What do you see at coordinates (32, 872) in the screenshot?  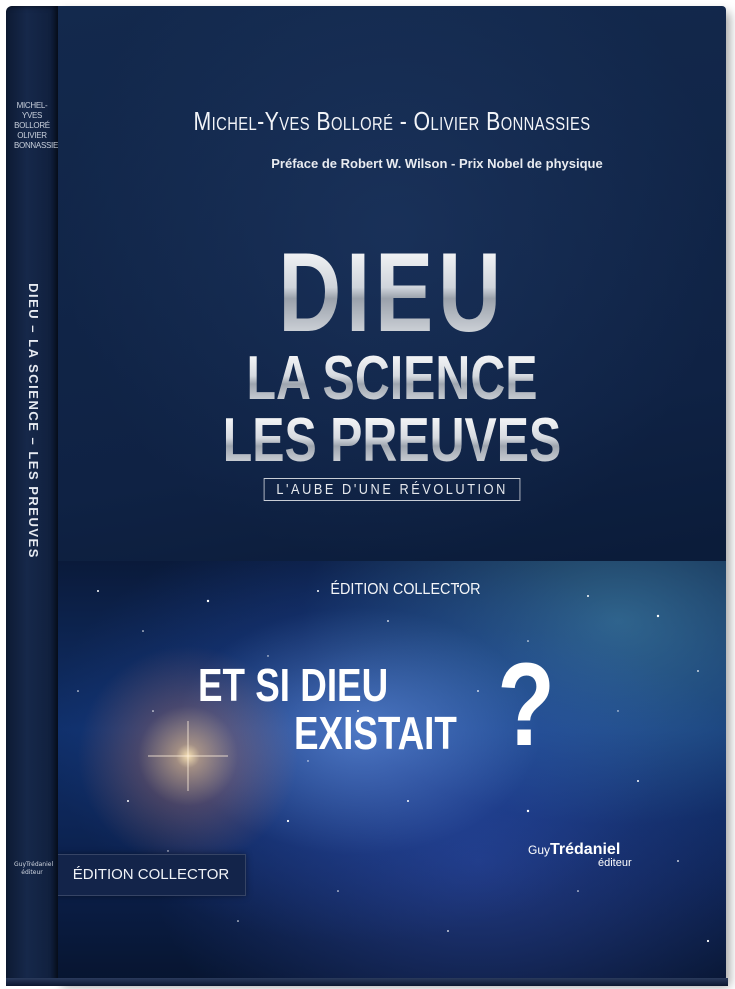 I see `spine-publisher-sub: éditeur` at bounding box center [32, 872].